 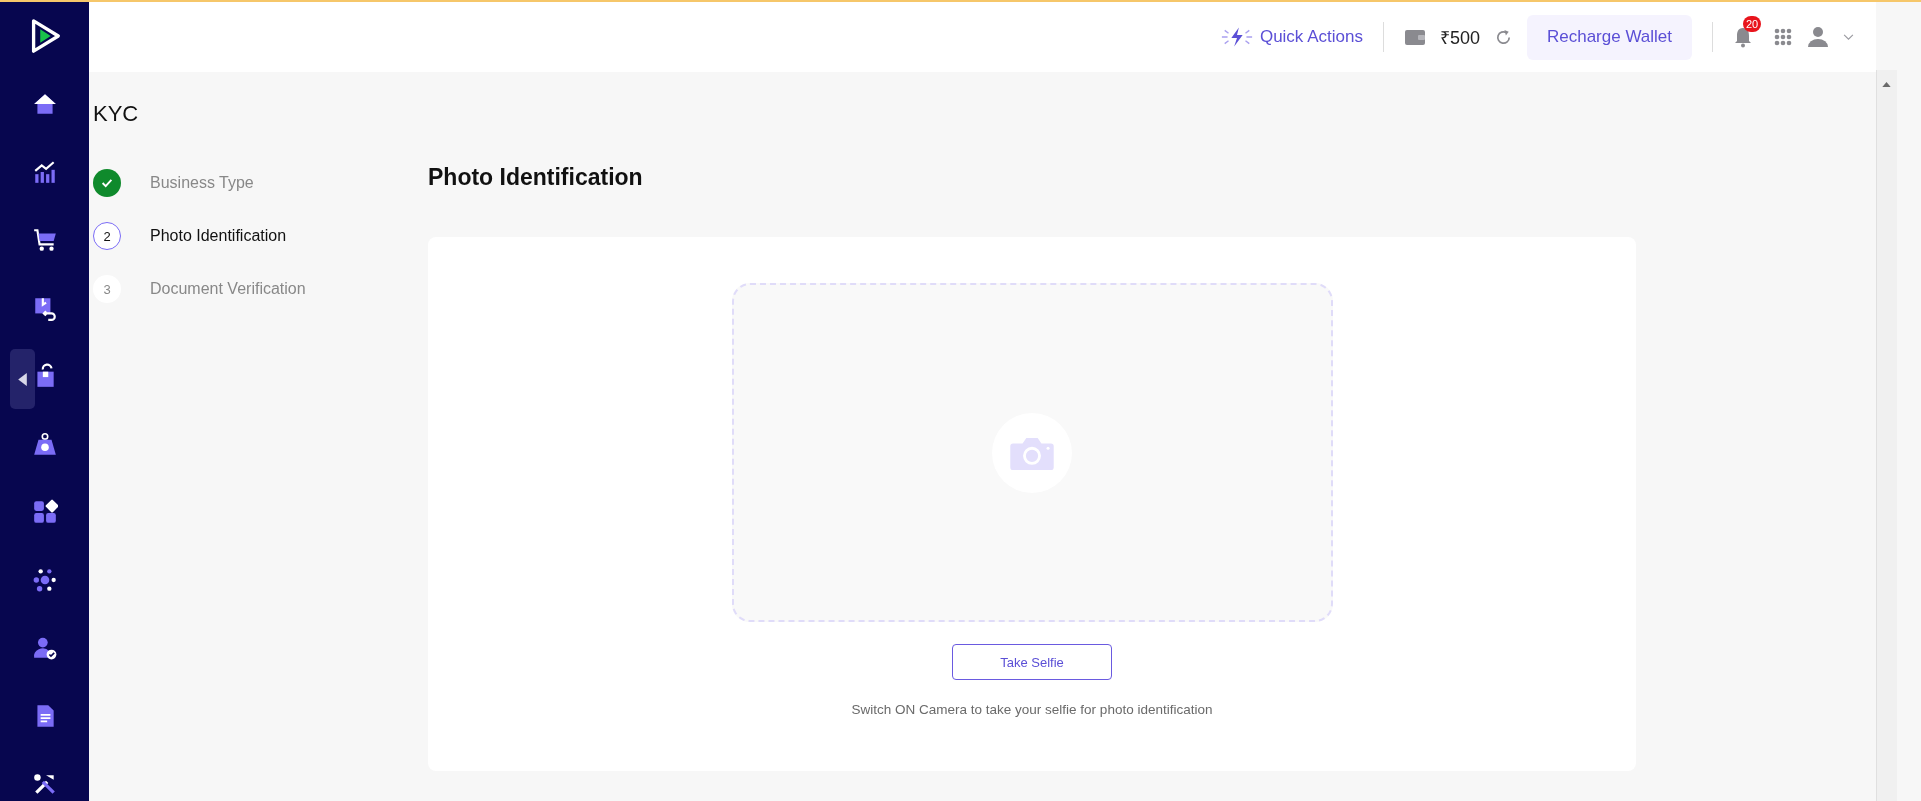 I want to click on apps-icon, so click(x=44, y=512).